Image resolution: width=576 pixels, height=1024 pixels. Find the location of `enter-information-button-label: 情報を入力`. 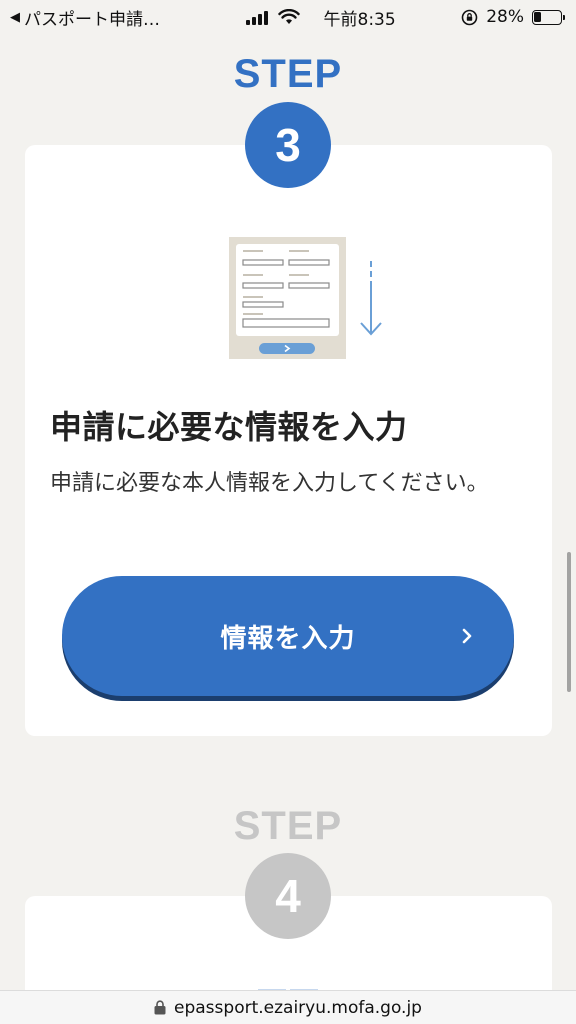

enter-information-button-label: 情報を入力 is located at coordinates (288, 638).